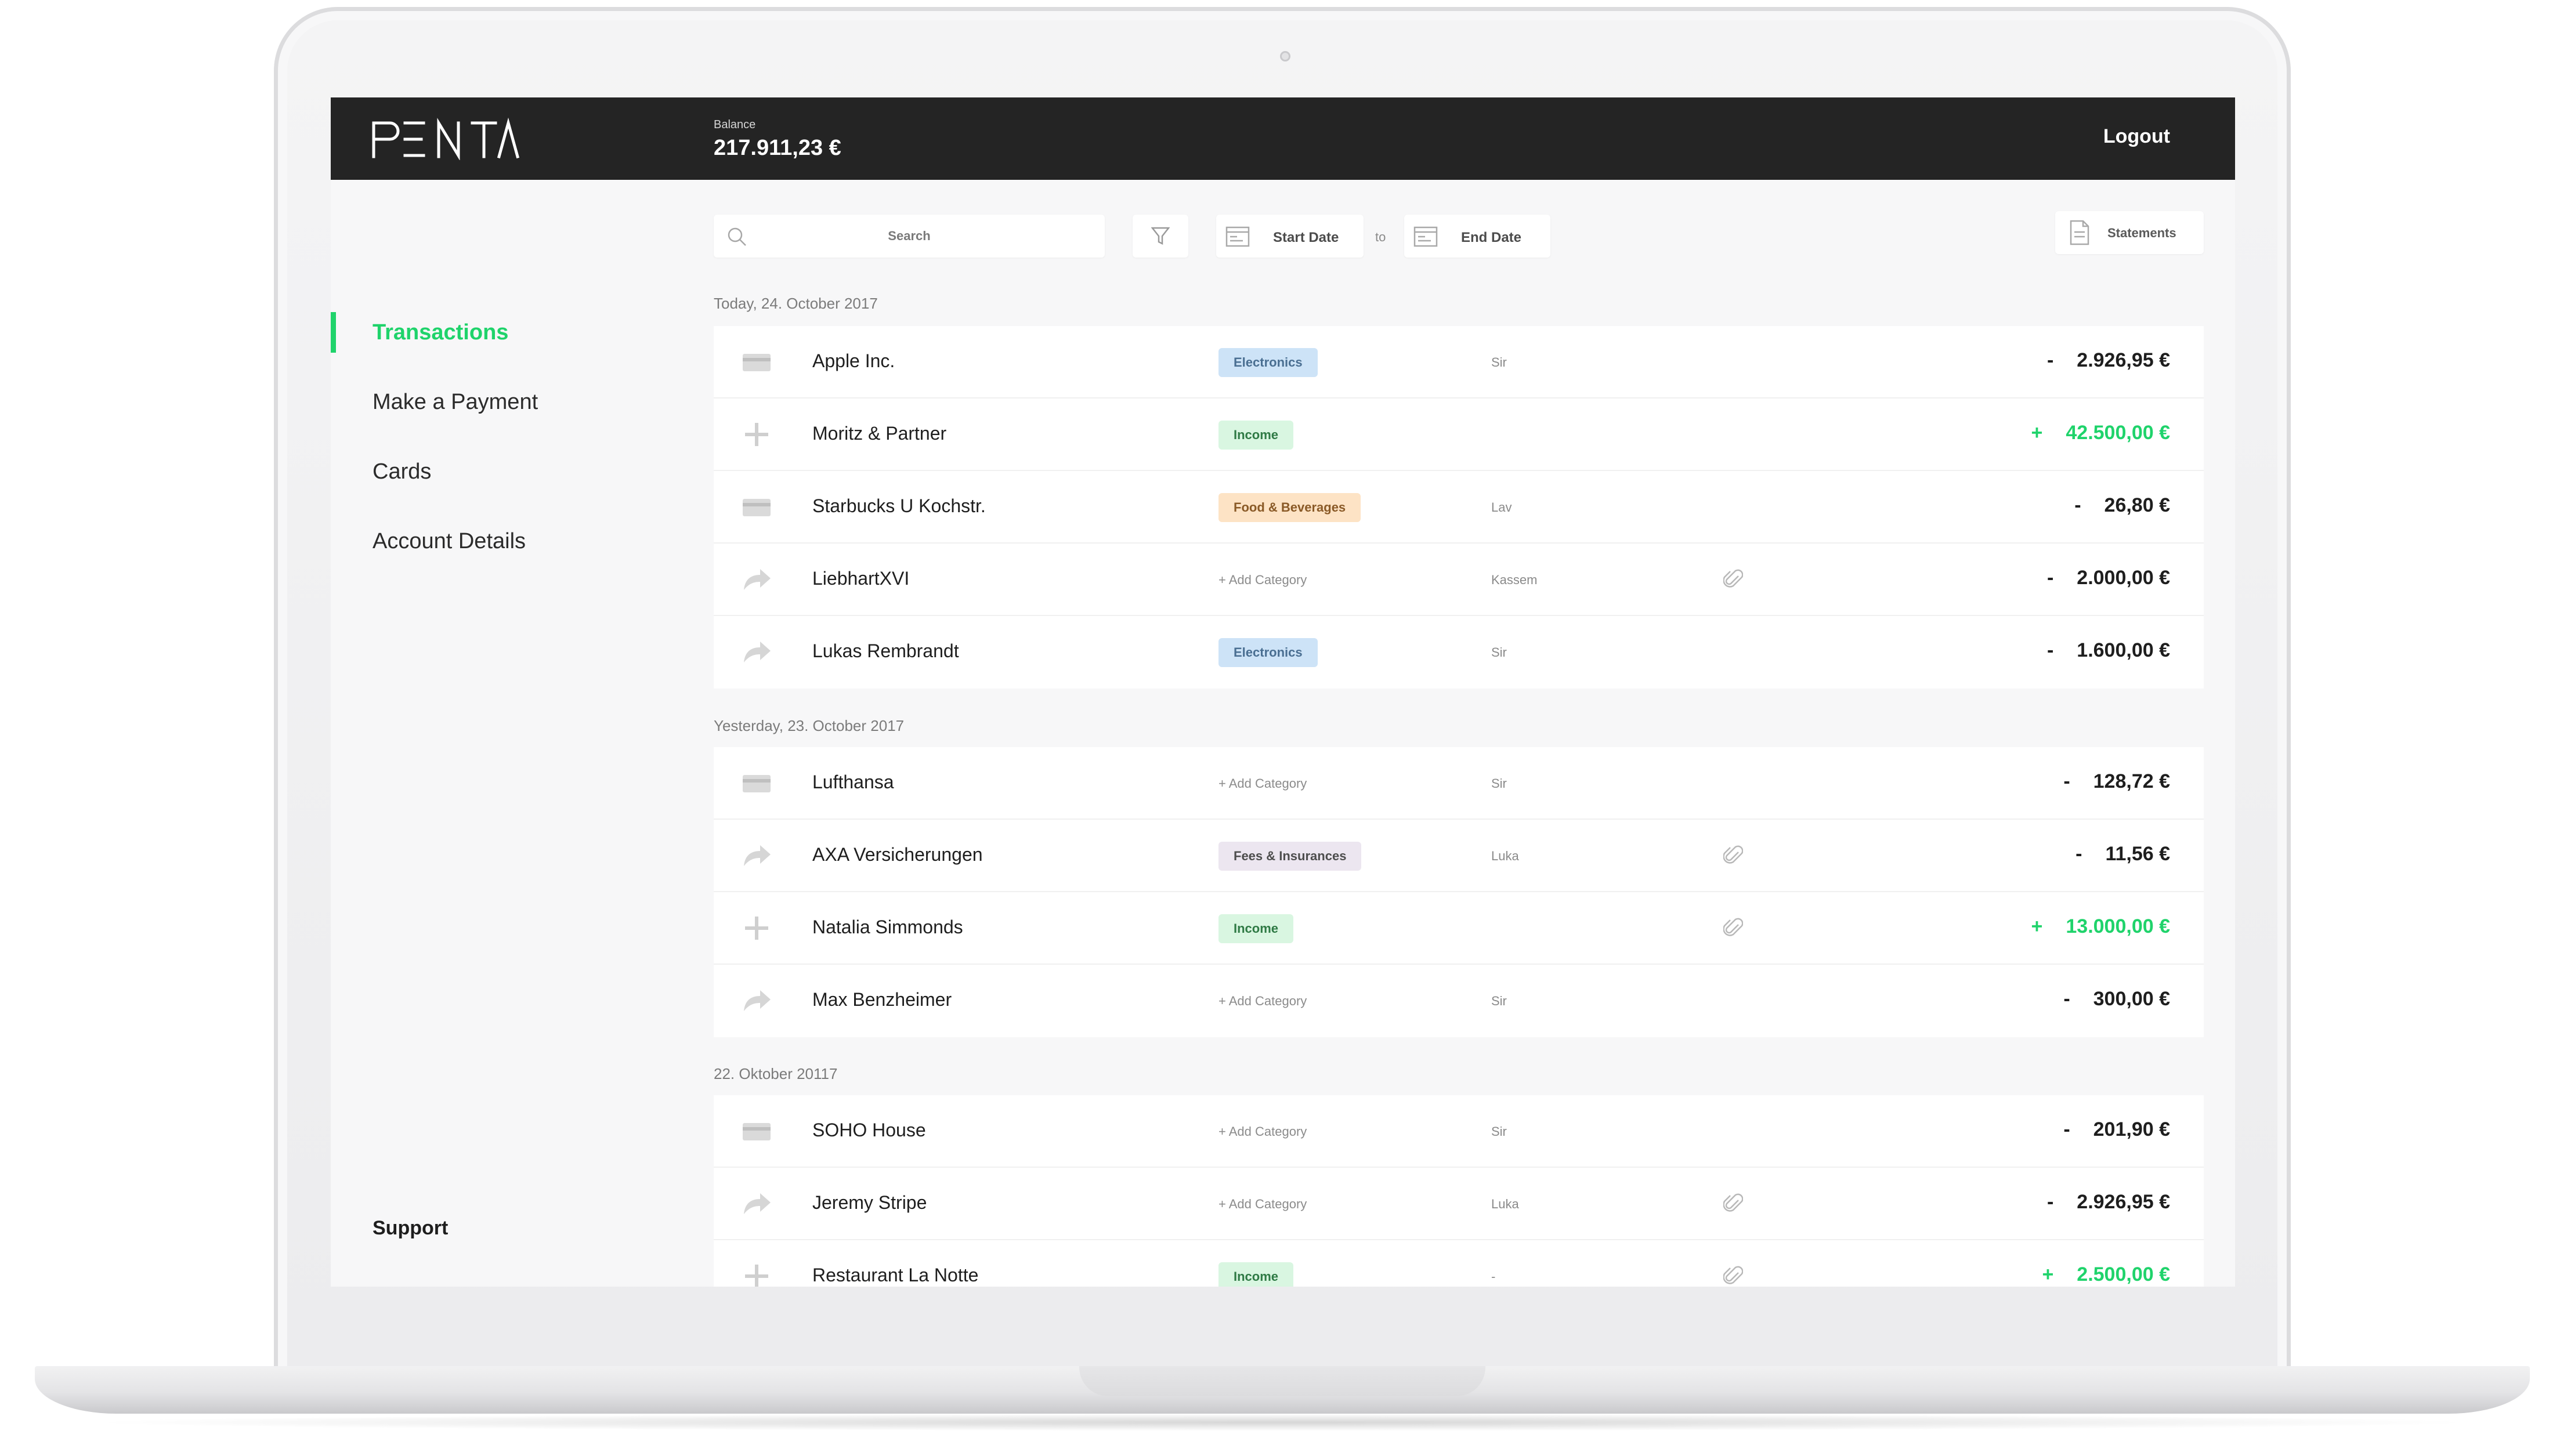 The image size is (2560, 1456). I want to click on sidebar-item-transactions: Transactions, so click(440, 333).